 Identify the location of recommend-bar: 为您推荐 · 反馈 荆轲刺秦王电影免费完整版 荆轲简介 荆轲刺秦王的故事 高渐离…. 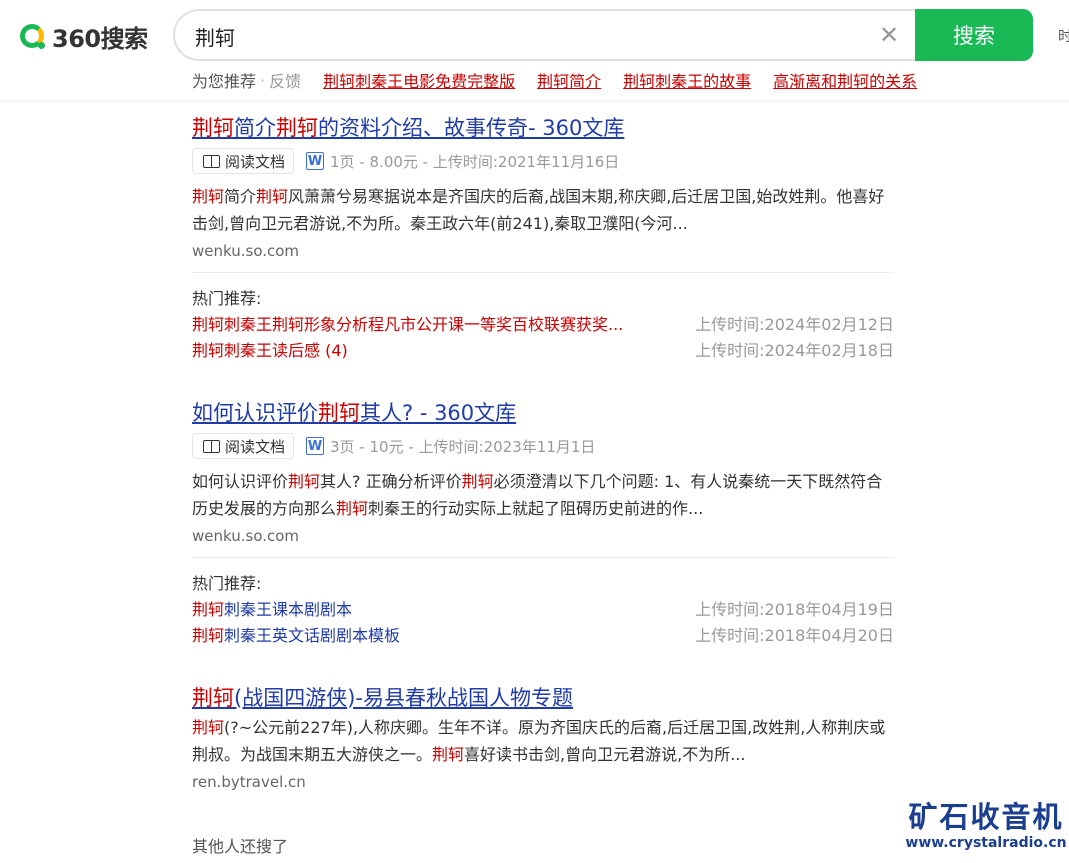
(565, 80).